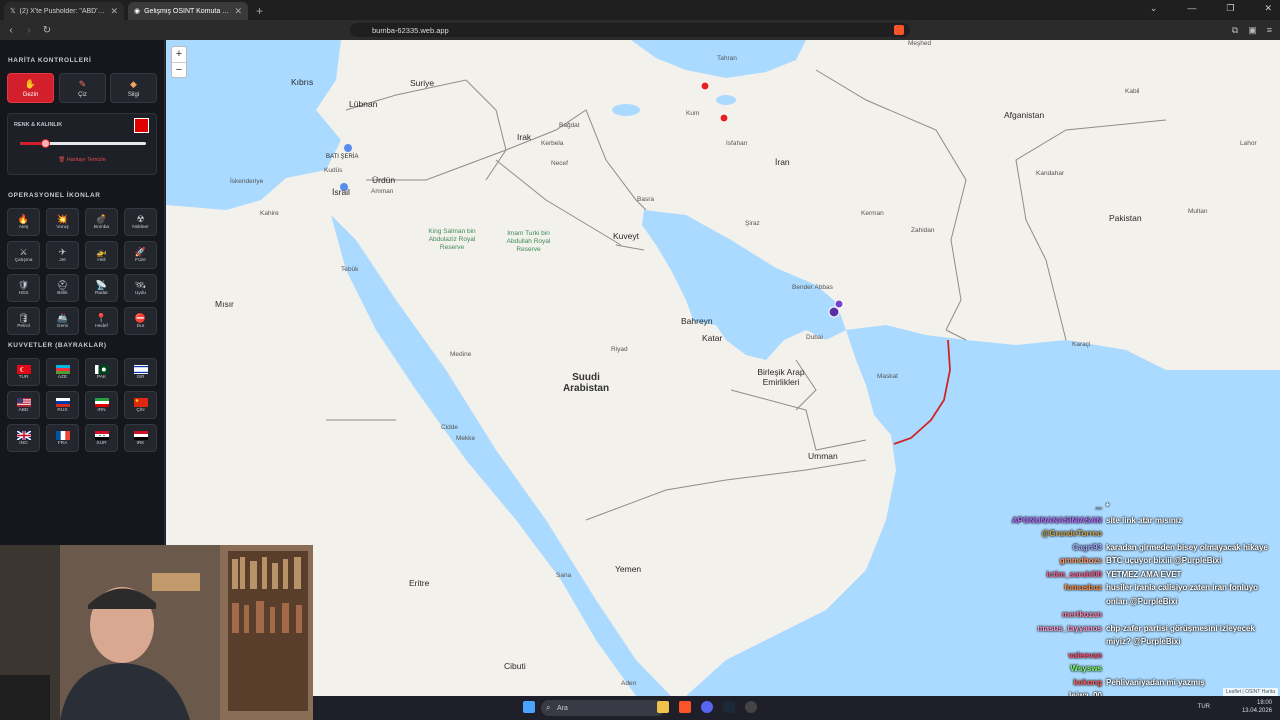  I want to click on ops-icon-button: ✈ Jet, so click(62, 255).